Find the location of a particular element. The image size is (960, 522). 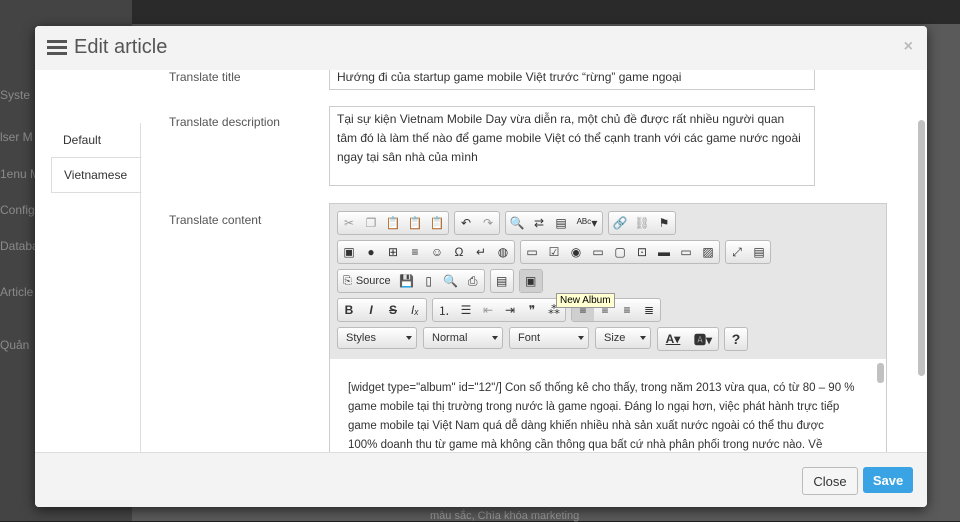

language-tabs: Default Vietnamese is located at coordinates (96, 158).